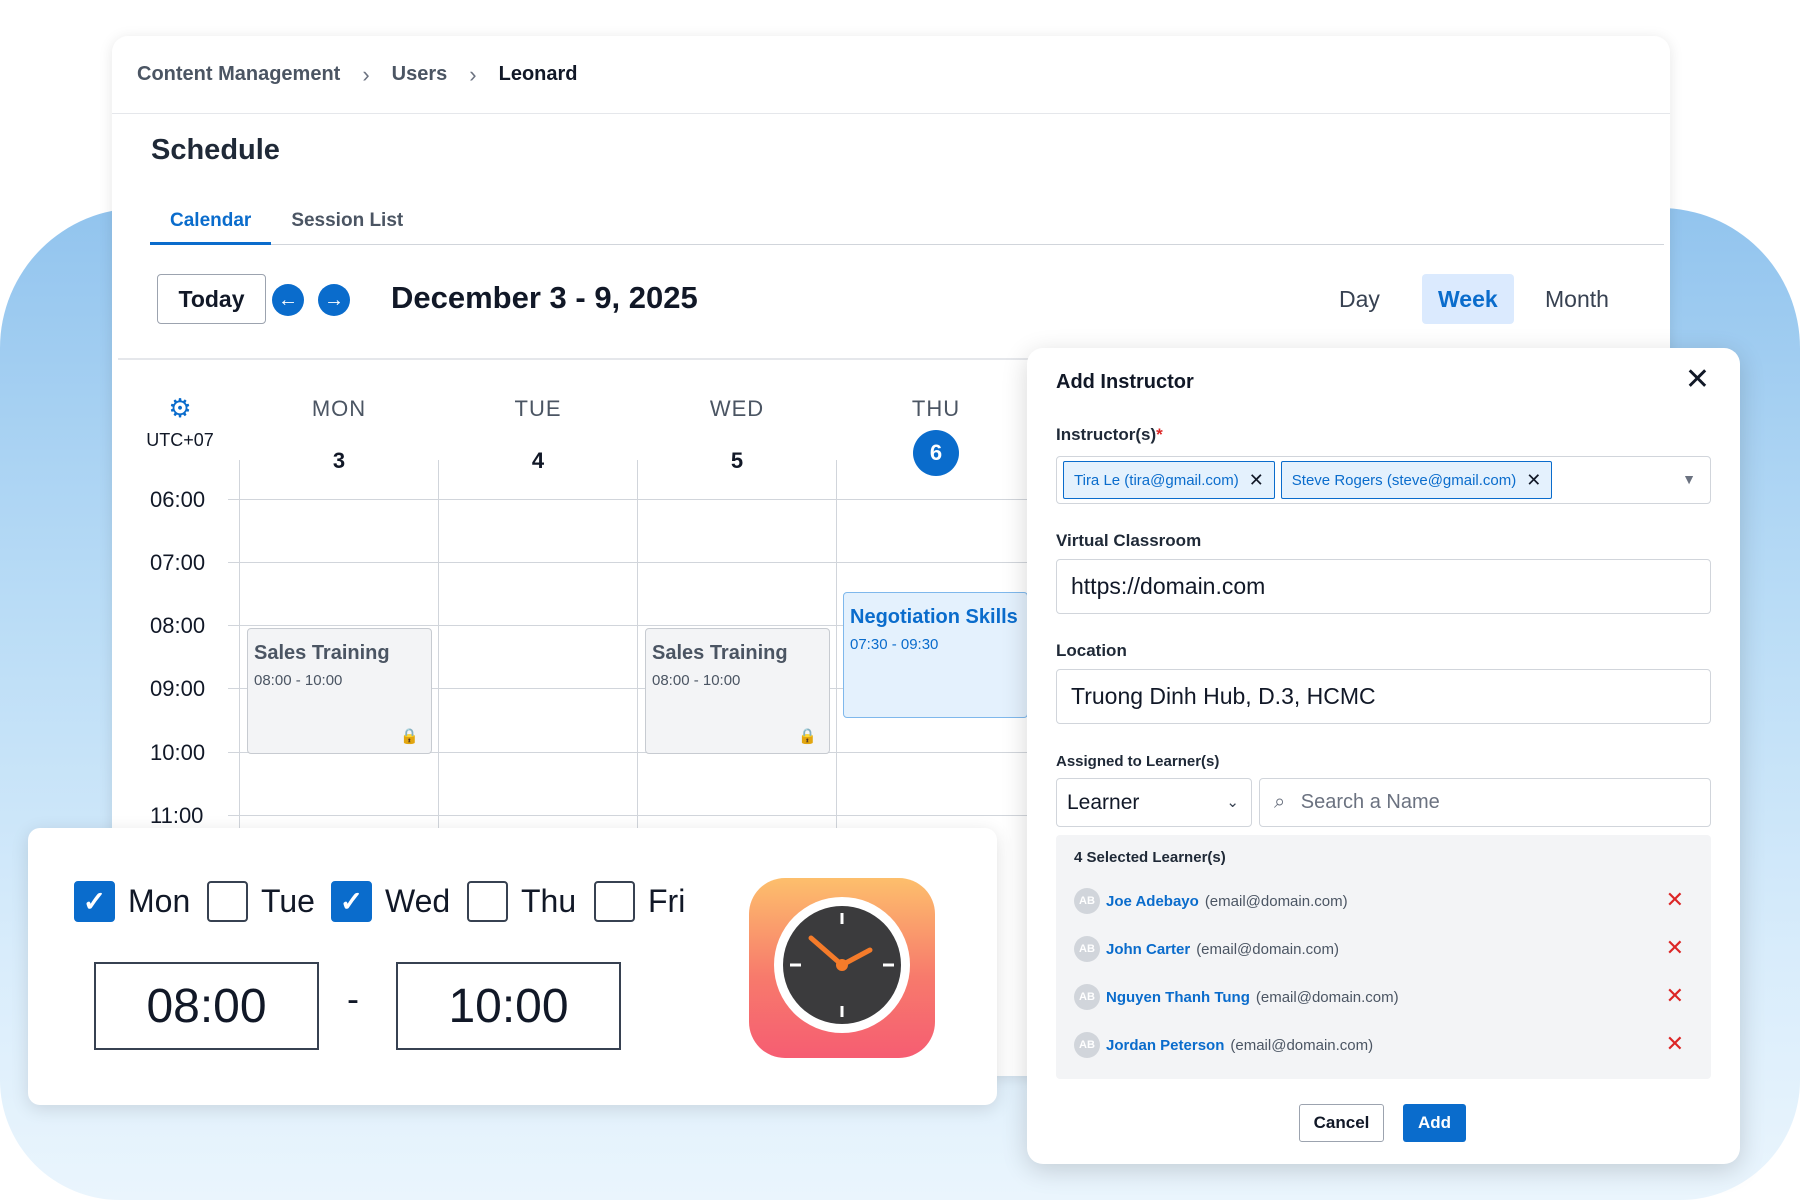  What do you see at coordinates (288, 901) in the screenshot?
I see `day-option-label: Tue` at bounding box center [288, 901].